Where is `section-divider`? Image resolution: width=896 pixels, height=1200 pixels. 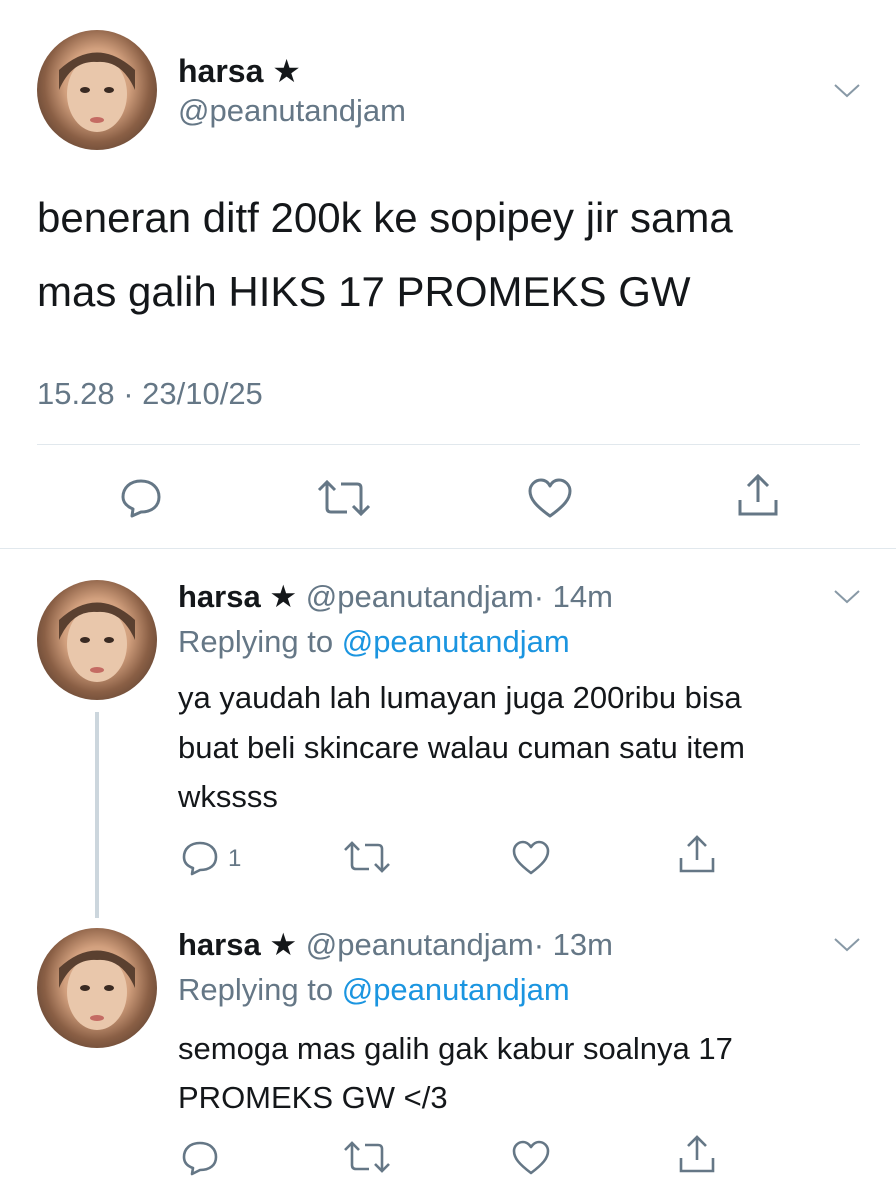
section-divider is located at coordinates (448, 548).